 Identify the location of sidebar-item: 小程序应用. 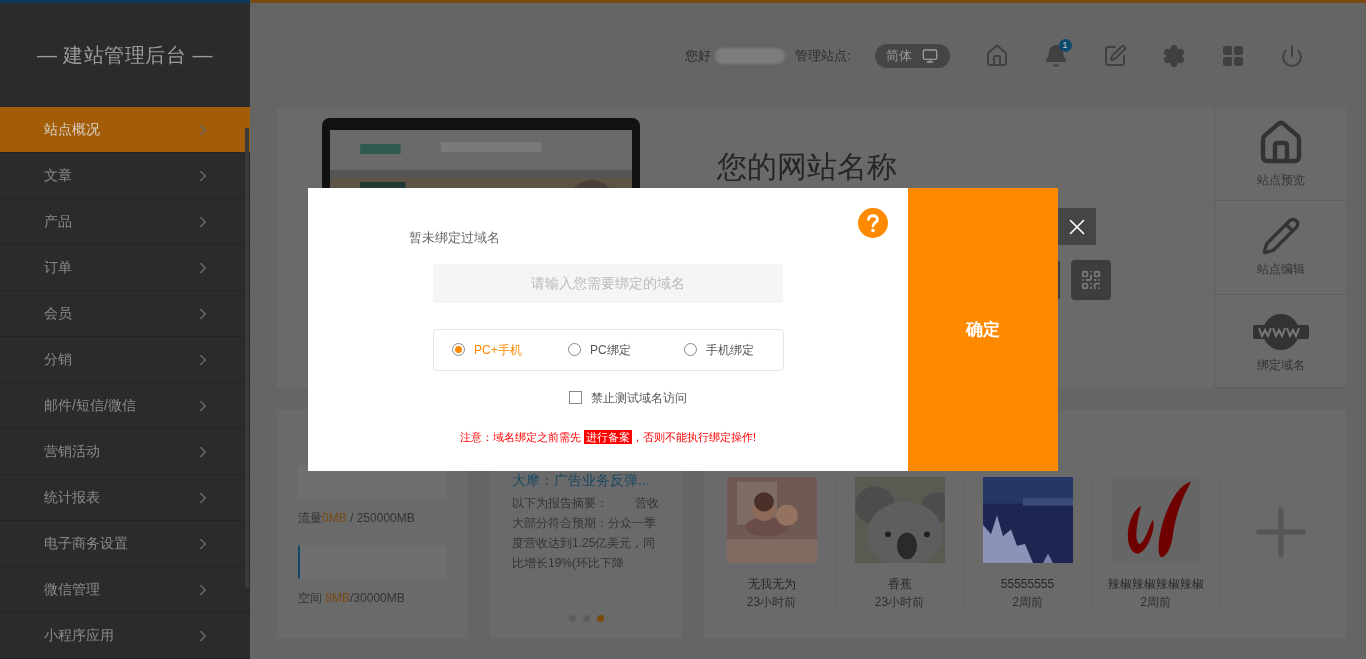
(125, 636).